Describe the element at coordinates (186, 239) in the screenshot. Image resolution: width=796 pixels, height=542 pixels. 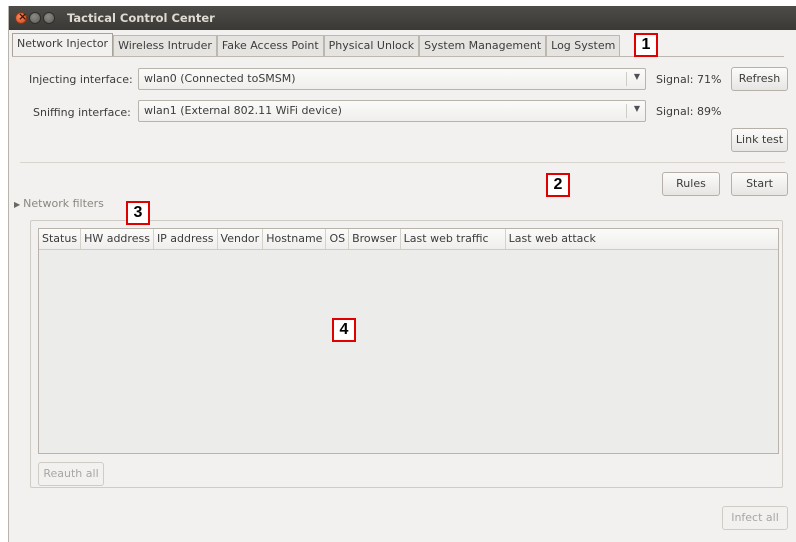
I see `column-ip-address: IP address` at that location.